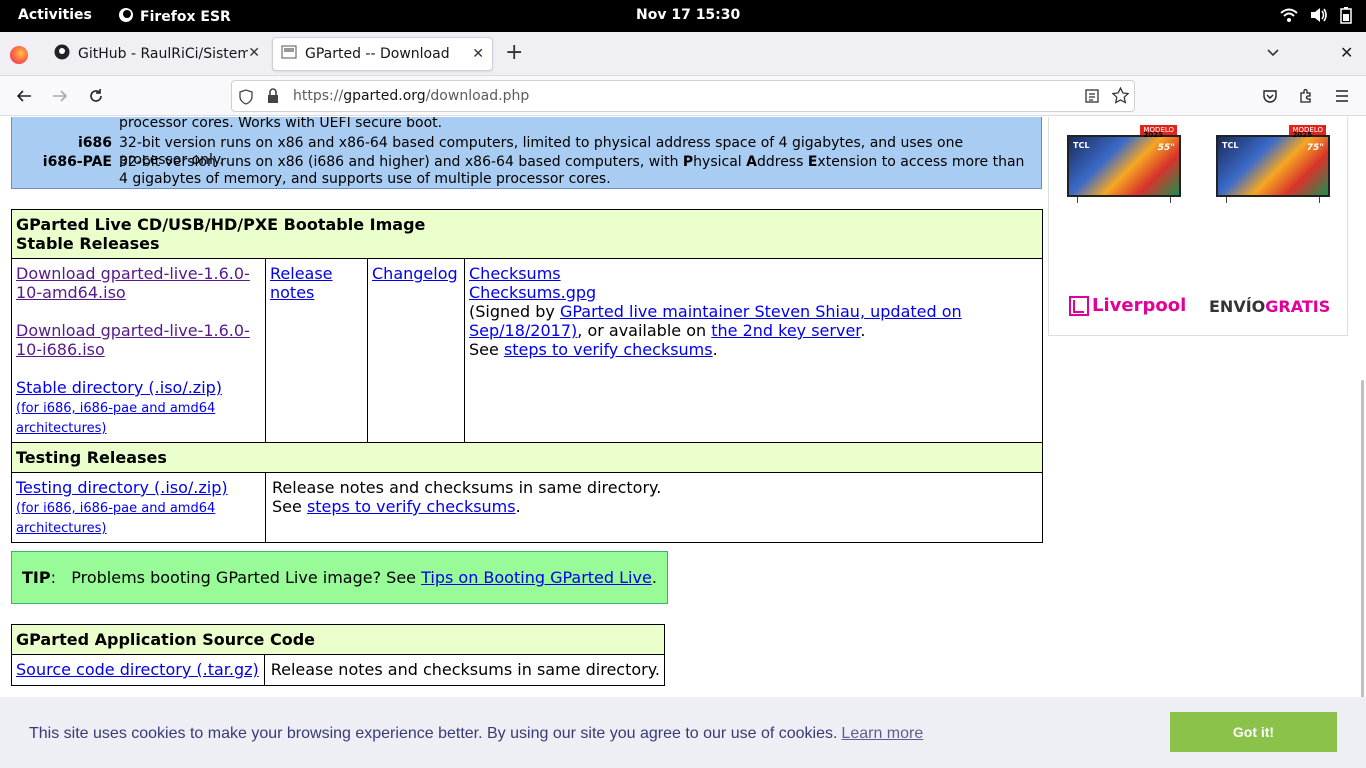  I want to click on reader-view-icon, so click(1092, 98).